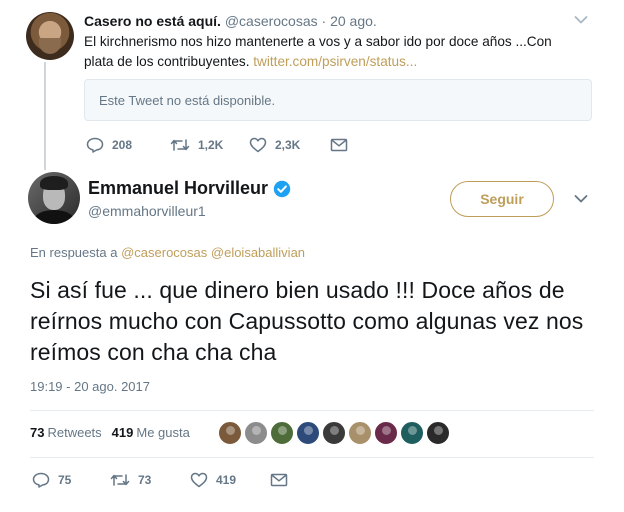 This screenshot has width=624, height=512. I want to click on tweet-stats: 73 Retweets 419 Me gusta, so click(110, 432).